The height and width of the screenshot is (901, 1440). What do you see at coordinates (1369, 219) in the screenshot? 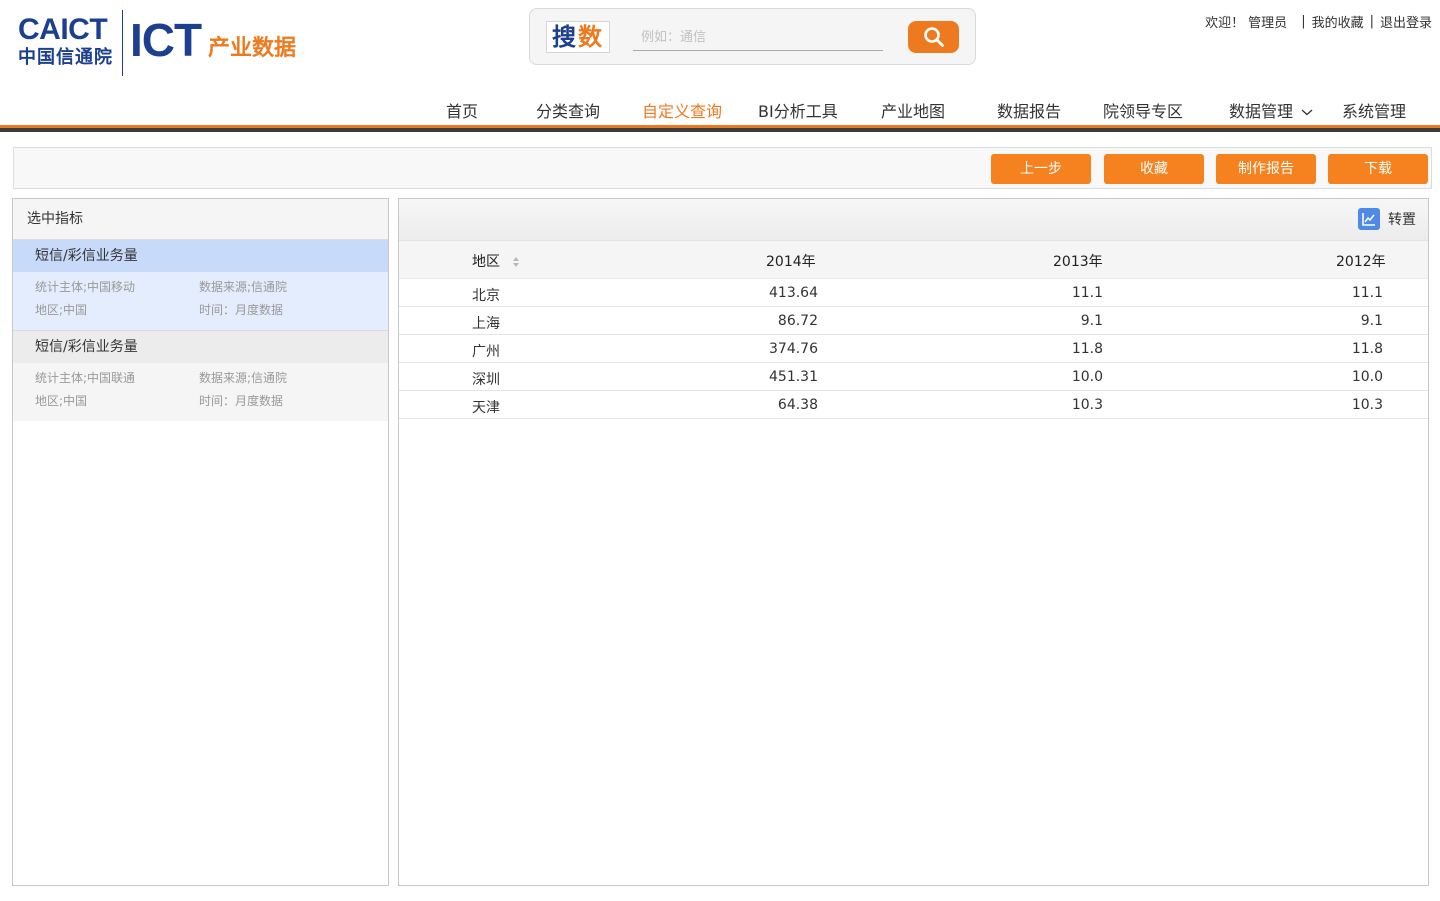
I see `chart-icon` at bounding box center [1369, 219].